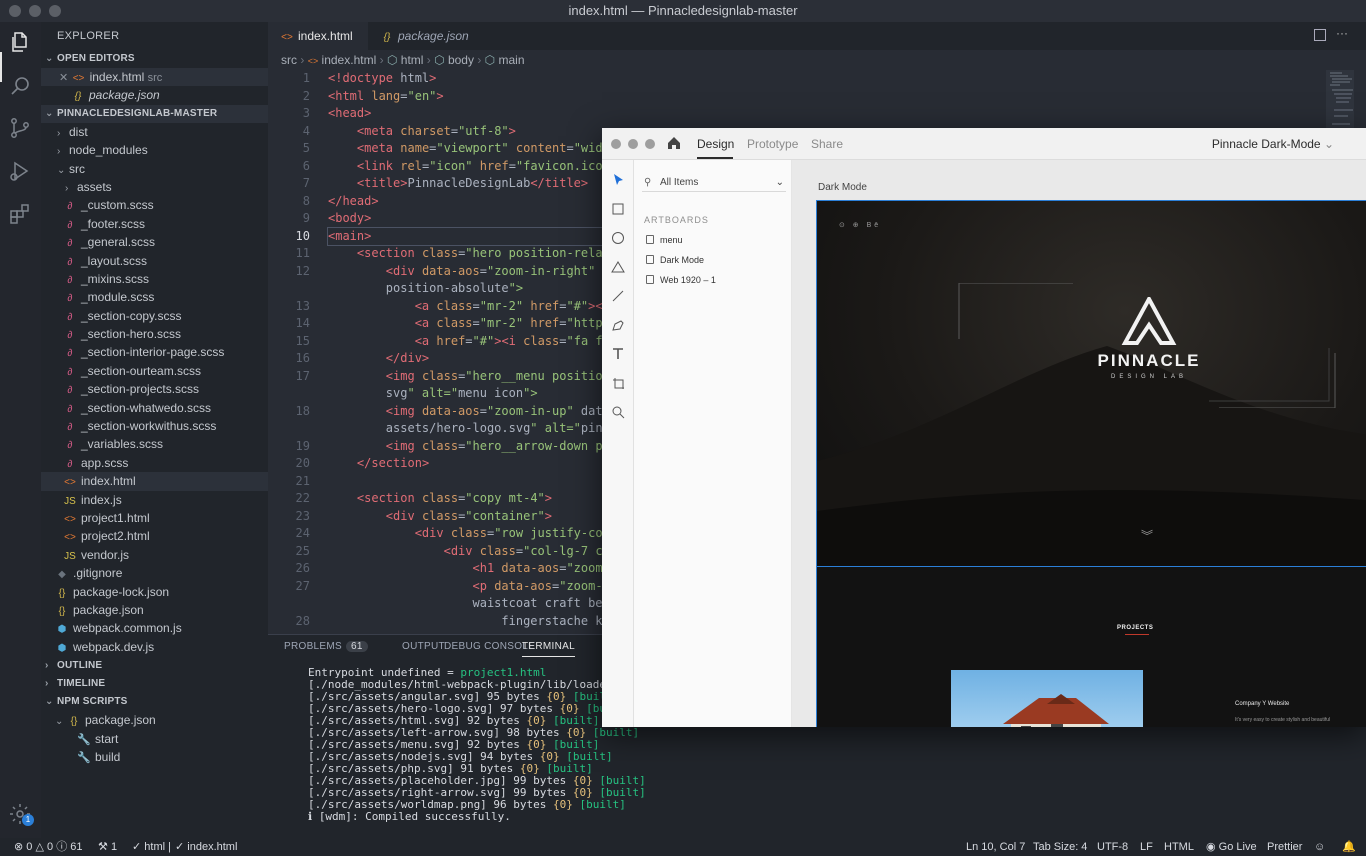 This screenshot has width=1366, height=856. What do you see at coordinates (154, 95) in the screenshot?
I see `open-editor-item: {} package.json` at bounding box center [154, 95].